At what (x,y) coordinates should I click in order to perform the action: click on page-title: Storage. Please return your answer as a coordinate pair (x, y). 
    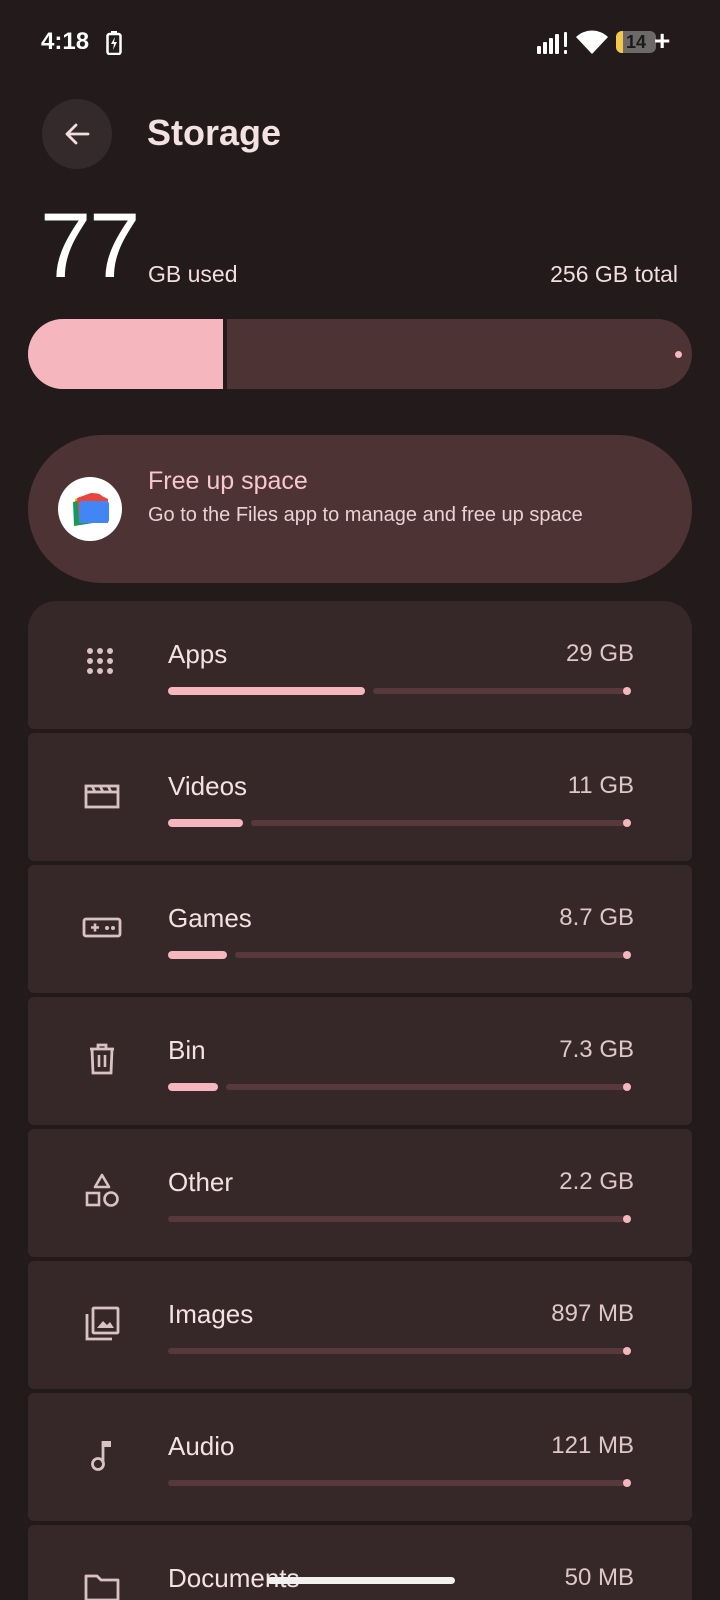
    Looking at the image, I should click on (214, 132).